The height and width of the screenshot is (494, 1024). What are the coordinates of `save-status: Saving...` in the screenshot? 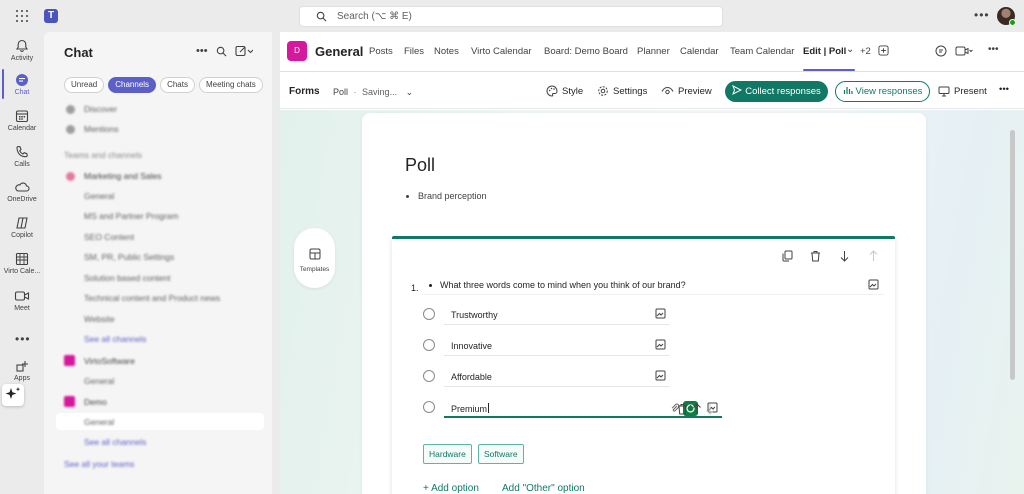 It's located at (380, 92).